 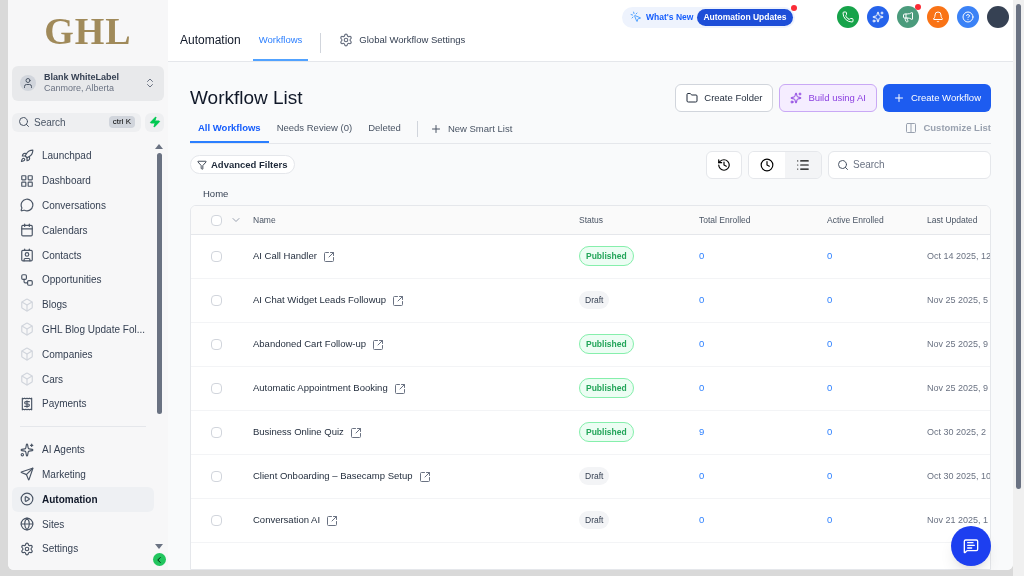 What do you see at coordinates (953, 220) in the screenshot?
I see `column-header: Last Updated` at bounding box center [953, 220].